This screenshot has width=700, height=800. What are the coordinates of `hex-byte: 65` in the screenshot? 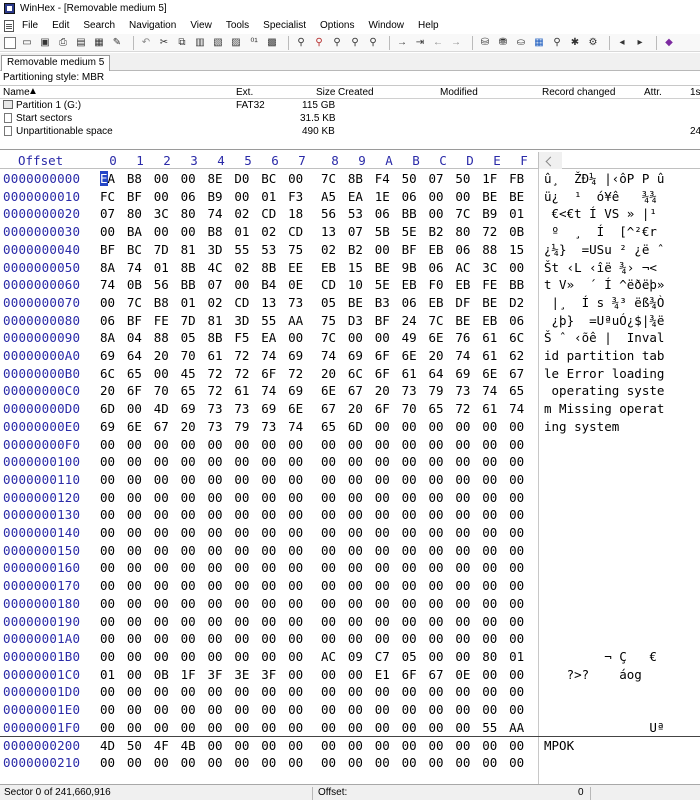 It's located at (140, 373).